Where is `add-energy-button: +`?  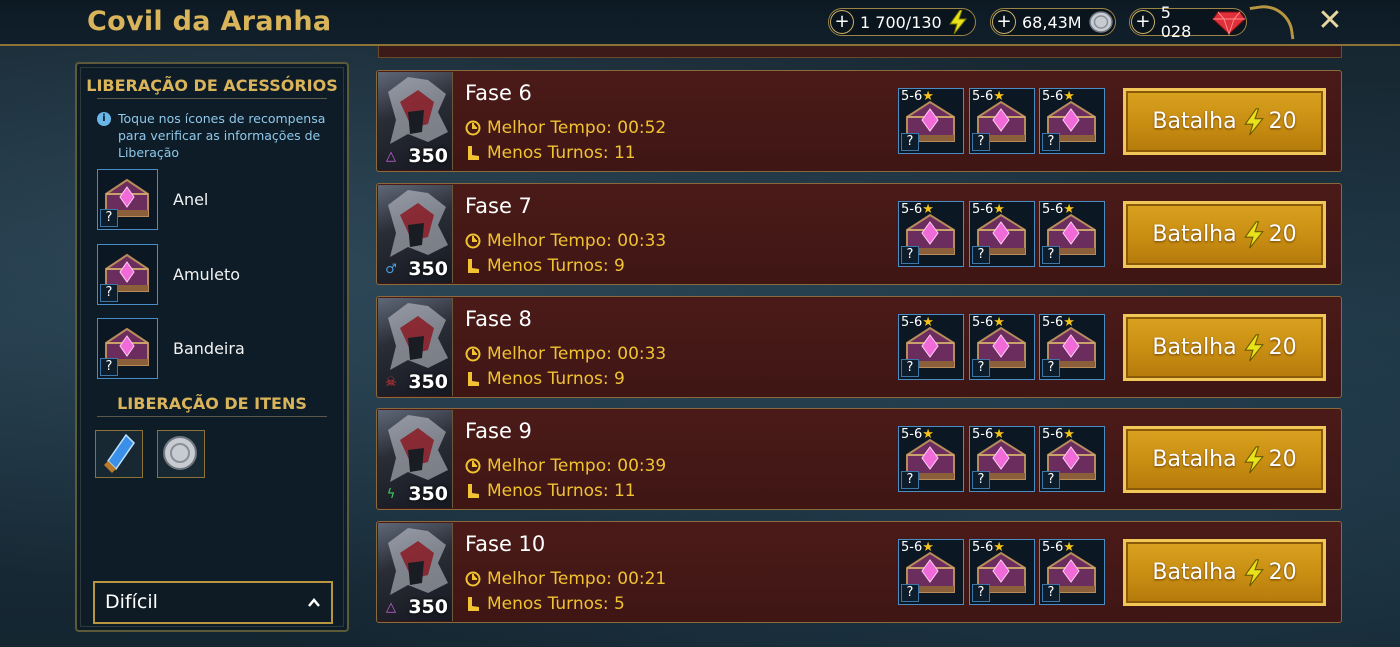 add-energy-button: + is located at coordinates (842, 22).